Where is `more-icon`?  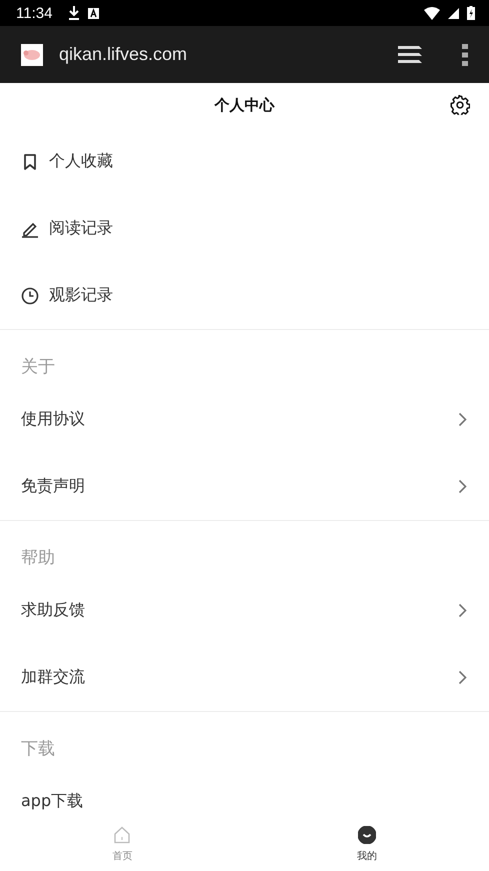
more-icon is located at coordinates (465, 55).